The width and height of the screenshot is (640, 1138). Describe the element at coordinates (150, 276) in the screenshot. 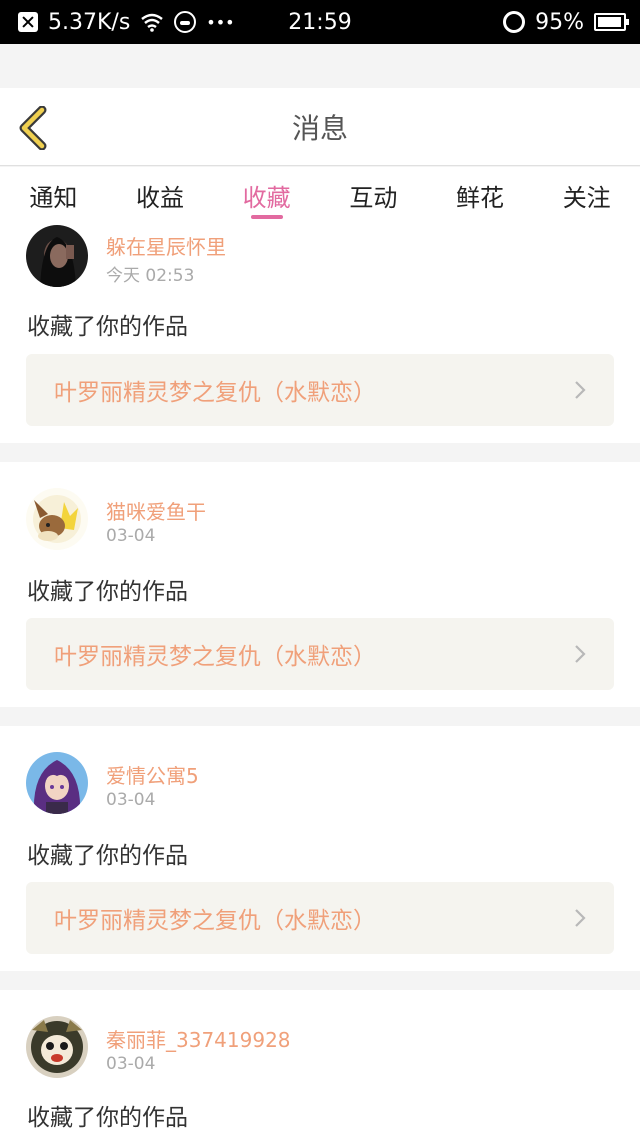

I see `timestamp: 今天 02:53` at that location.